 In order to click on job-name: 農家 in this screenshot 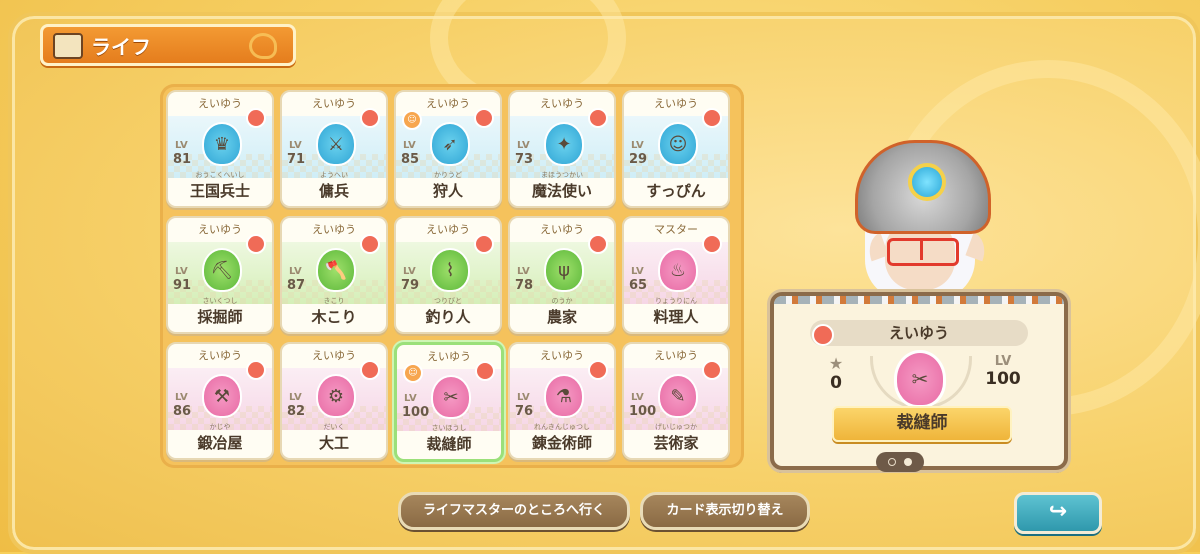, I will do `click(561, 317)`.